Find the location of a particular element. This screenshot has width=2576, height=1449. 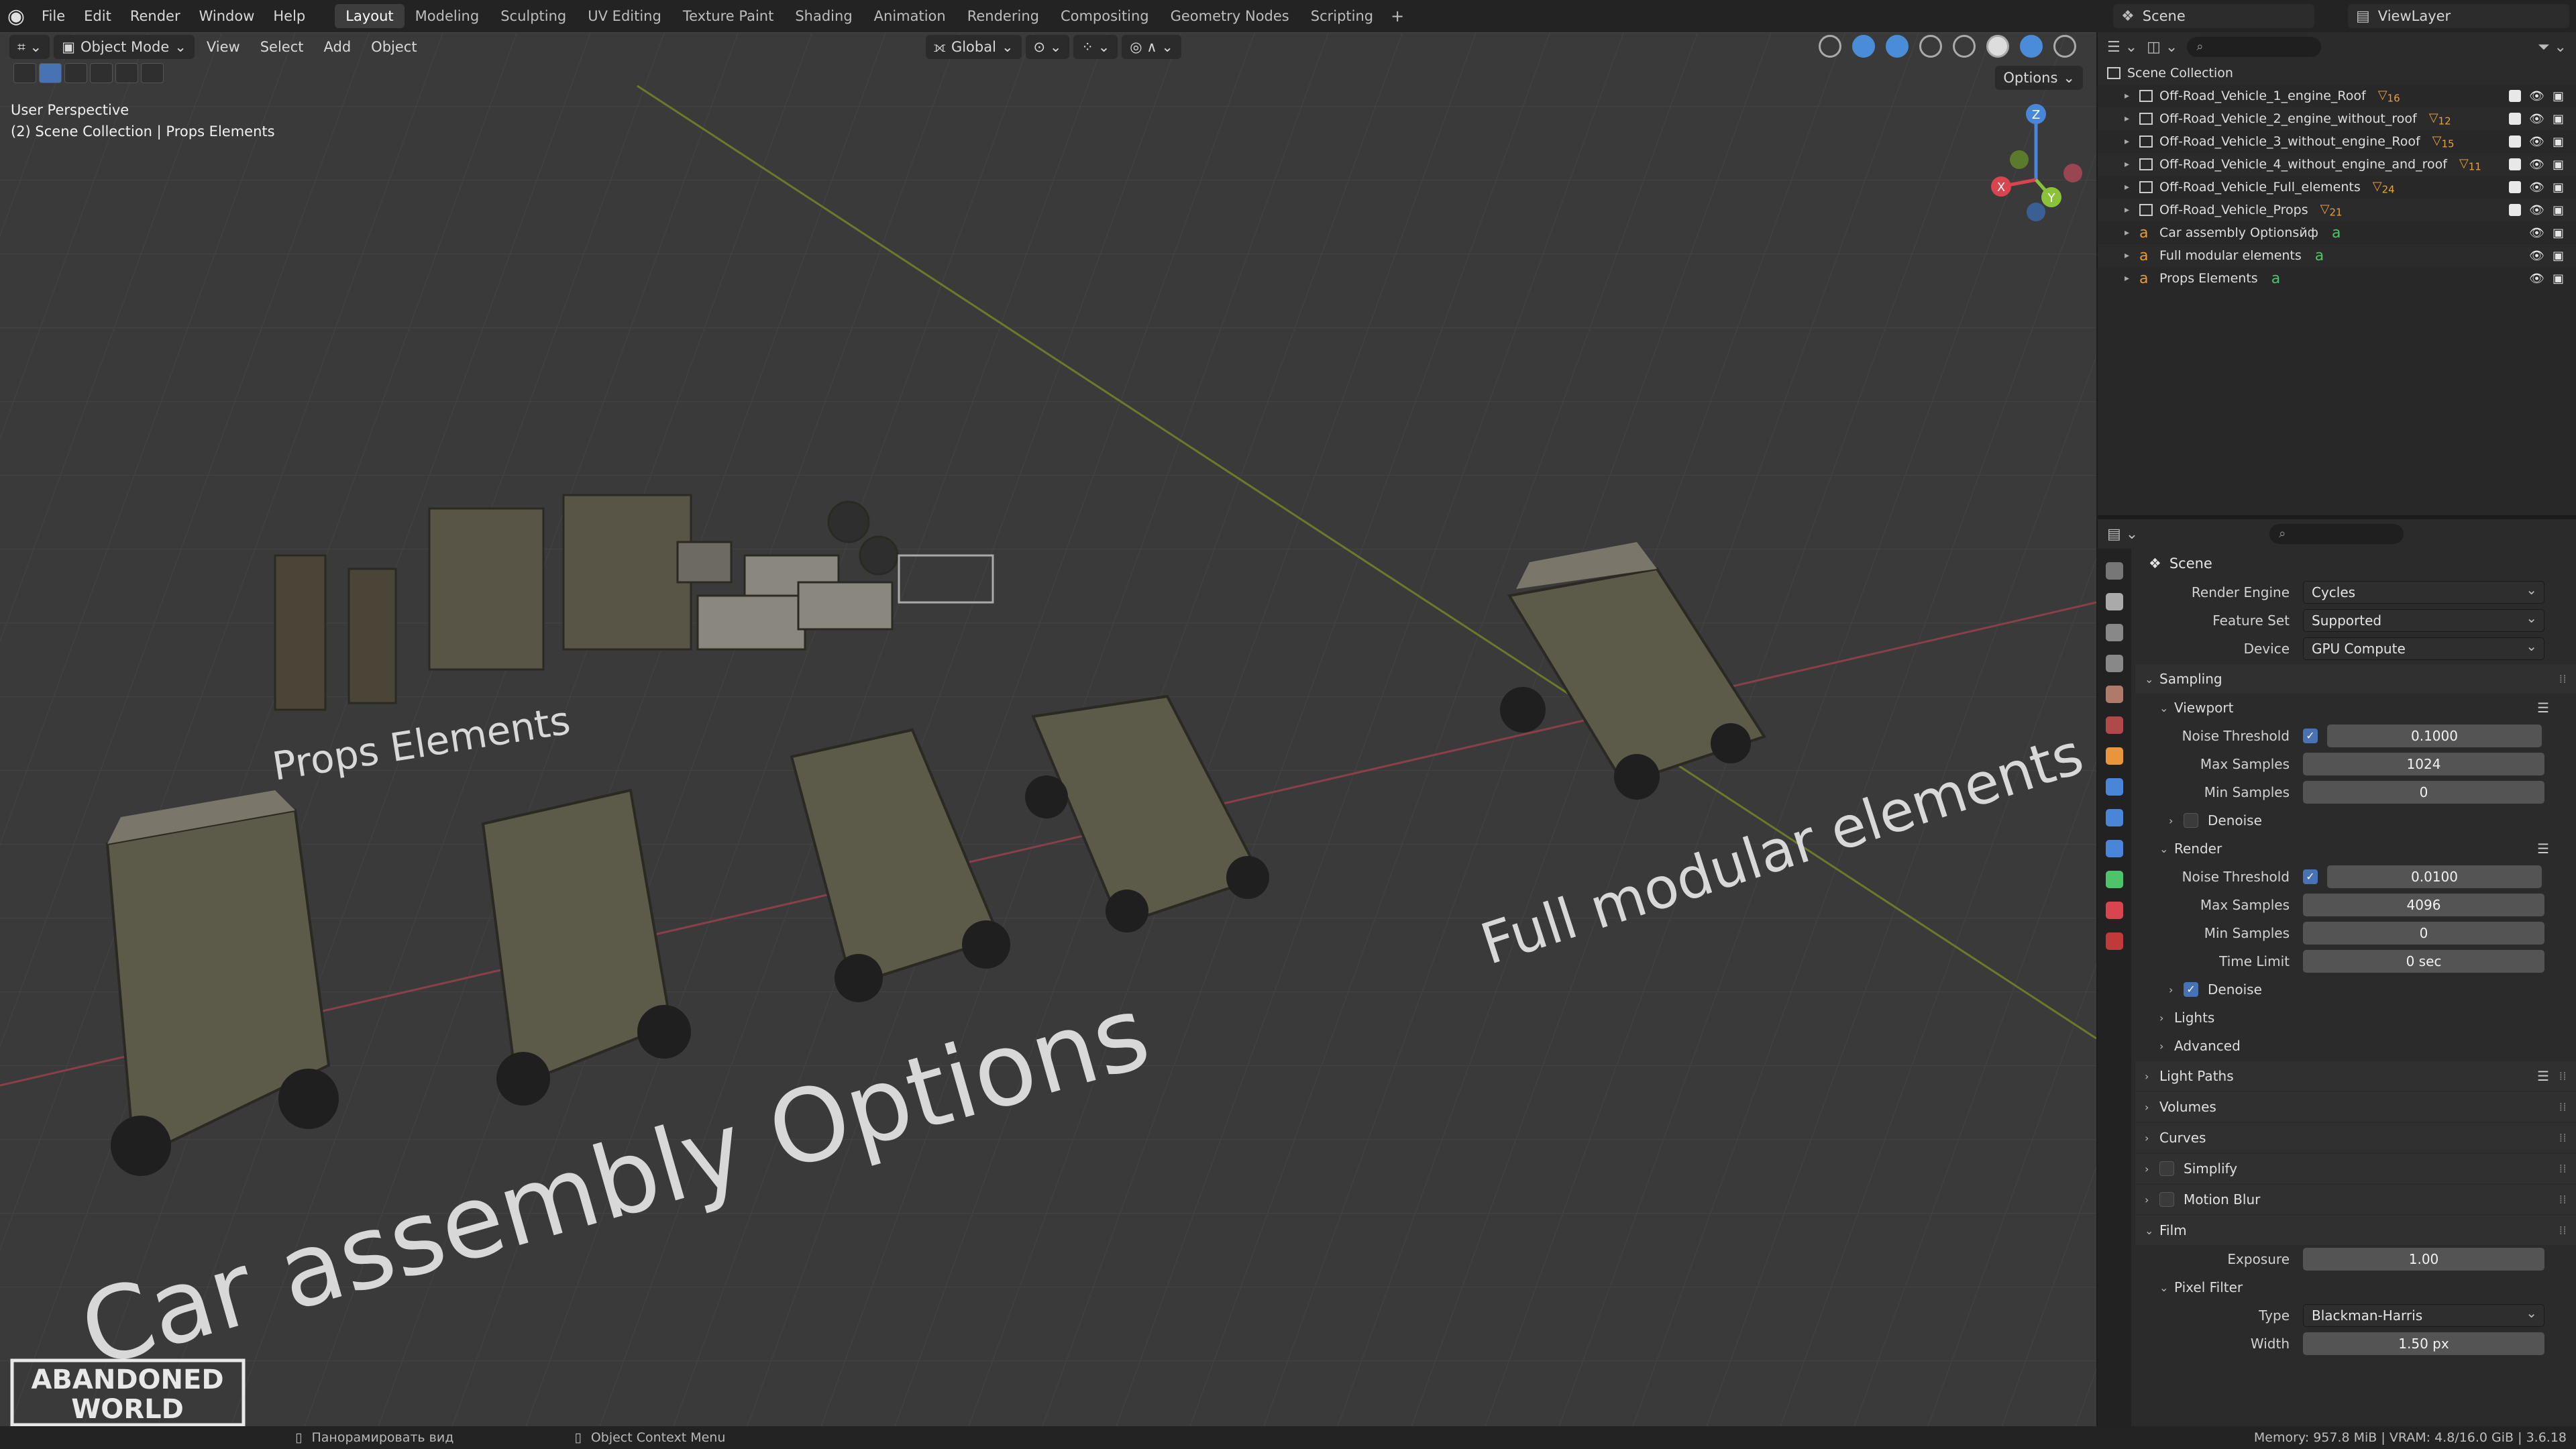

object-tab-icon is located at coordinates (2114, 756).